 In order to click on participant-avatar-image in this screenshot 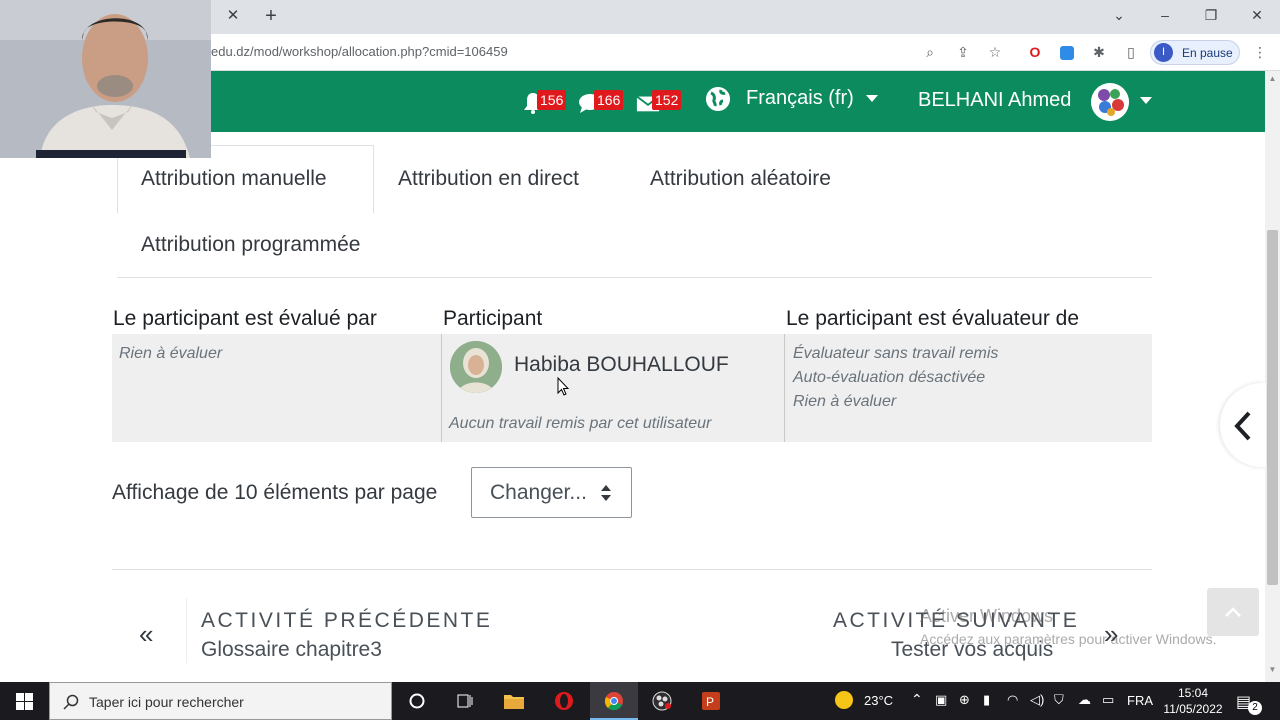, I will do `click(476, 367)`.